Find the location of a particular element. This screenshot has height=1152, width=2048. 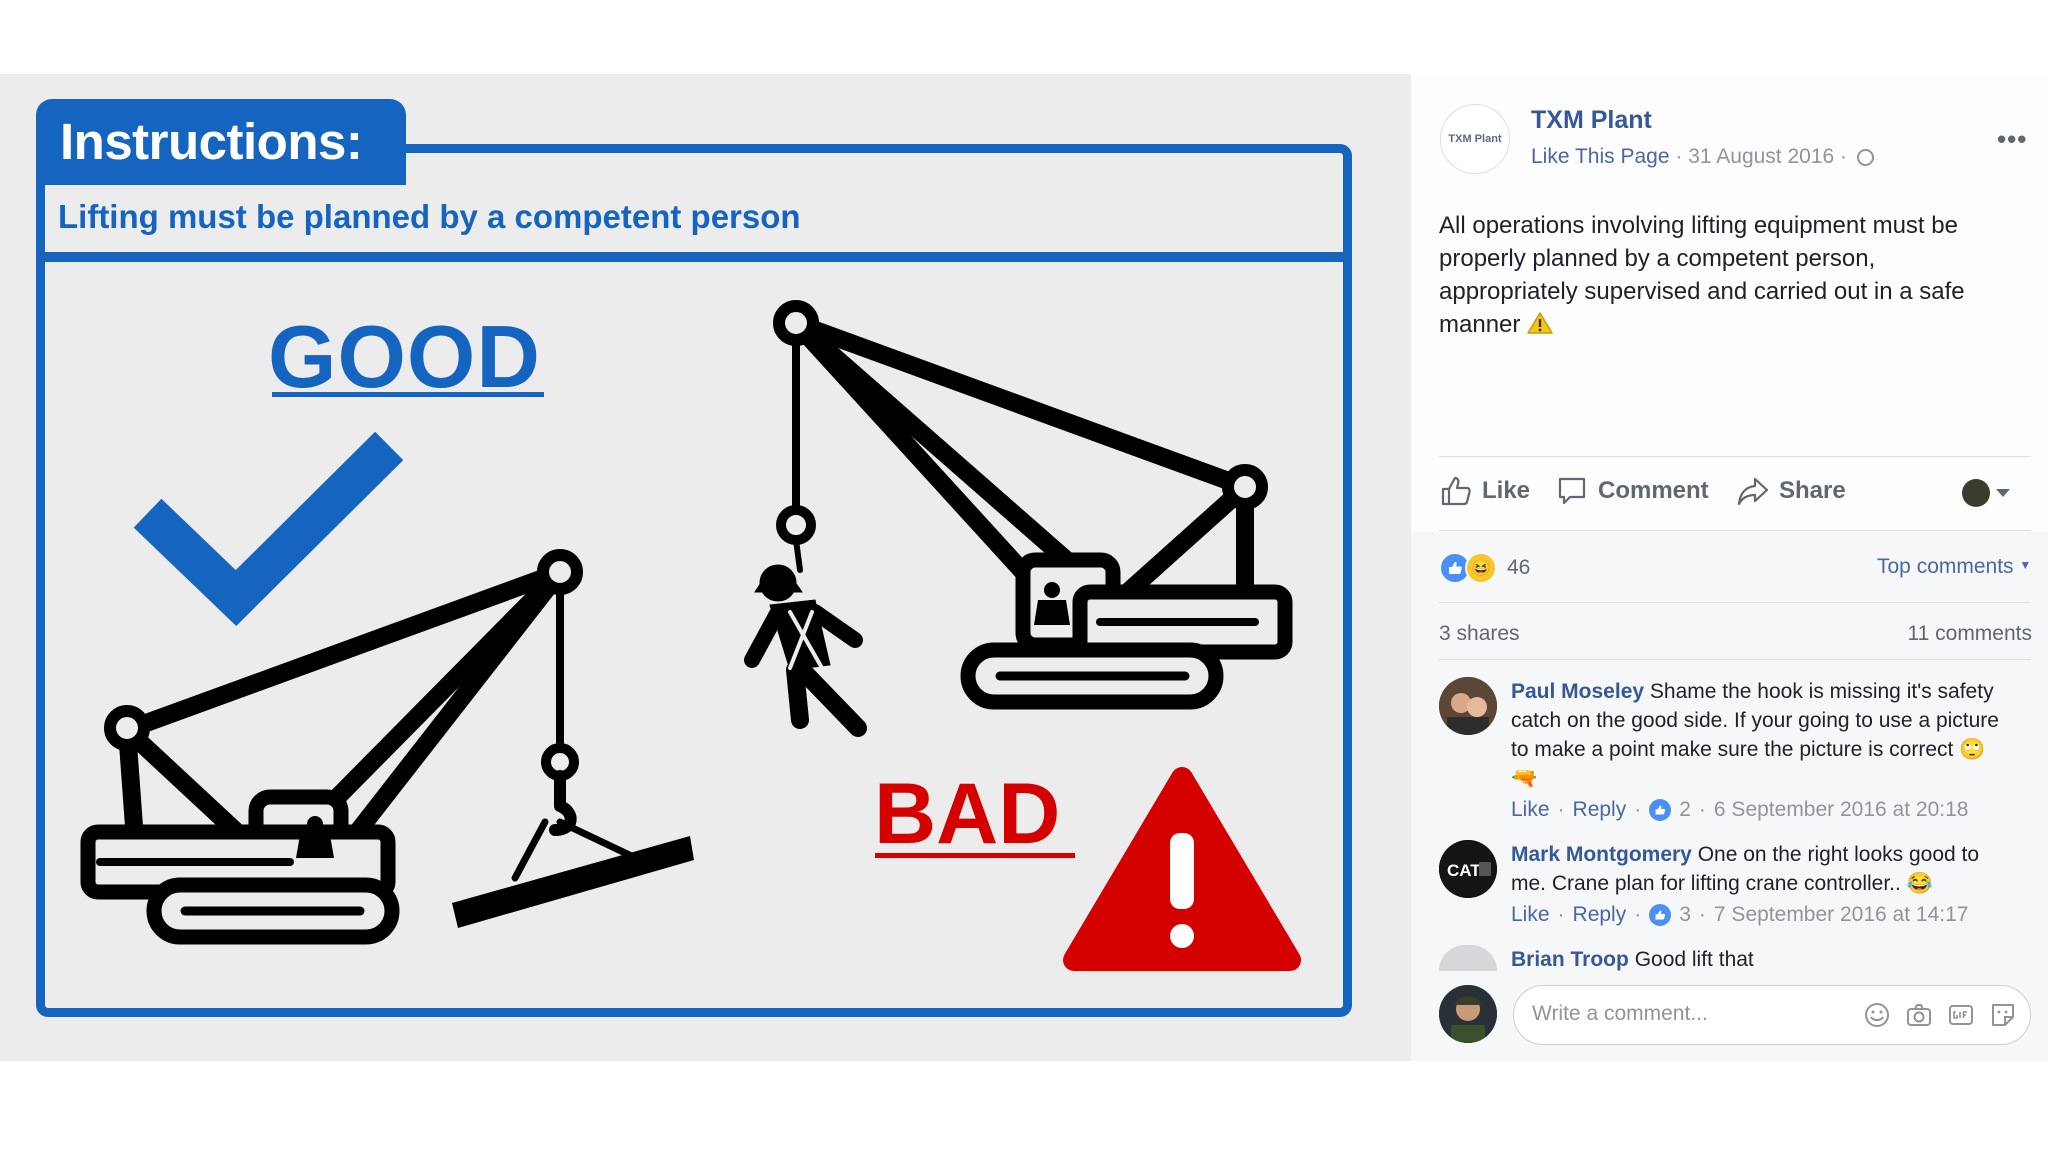

cat-logo-icon: CAT is located at coordinates (1468, 869).